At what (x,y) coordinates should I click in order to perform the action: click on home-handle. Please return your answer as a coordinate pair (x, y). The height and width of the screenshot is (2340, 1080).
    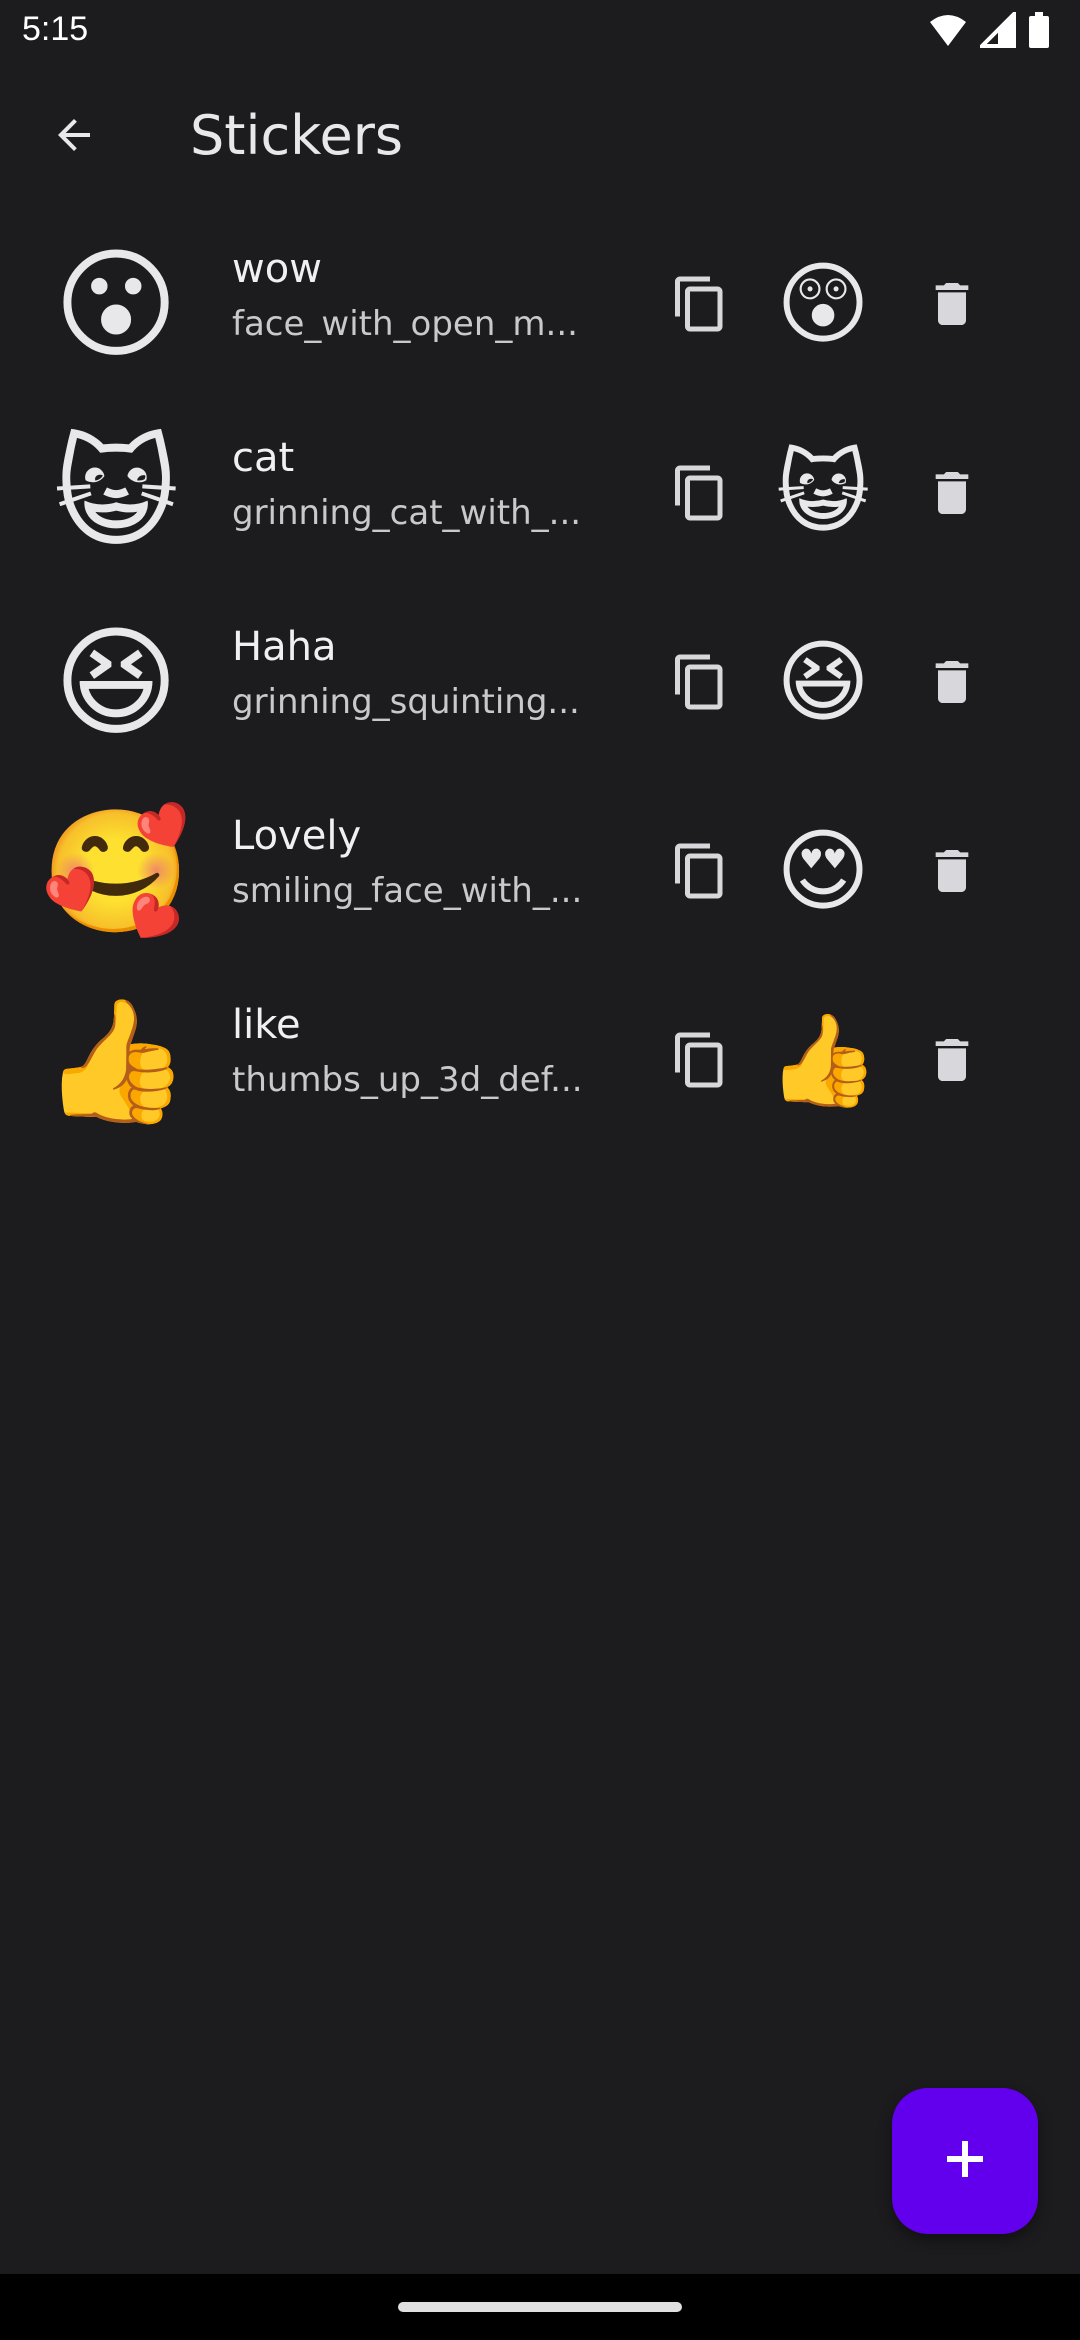
    Looking at the image, I should click on (540, 2307).